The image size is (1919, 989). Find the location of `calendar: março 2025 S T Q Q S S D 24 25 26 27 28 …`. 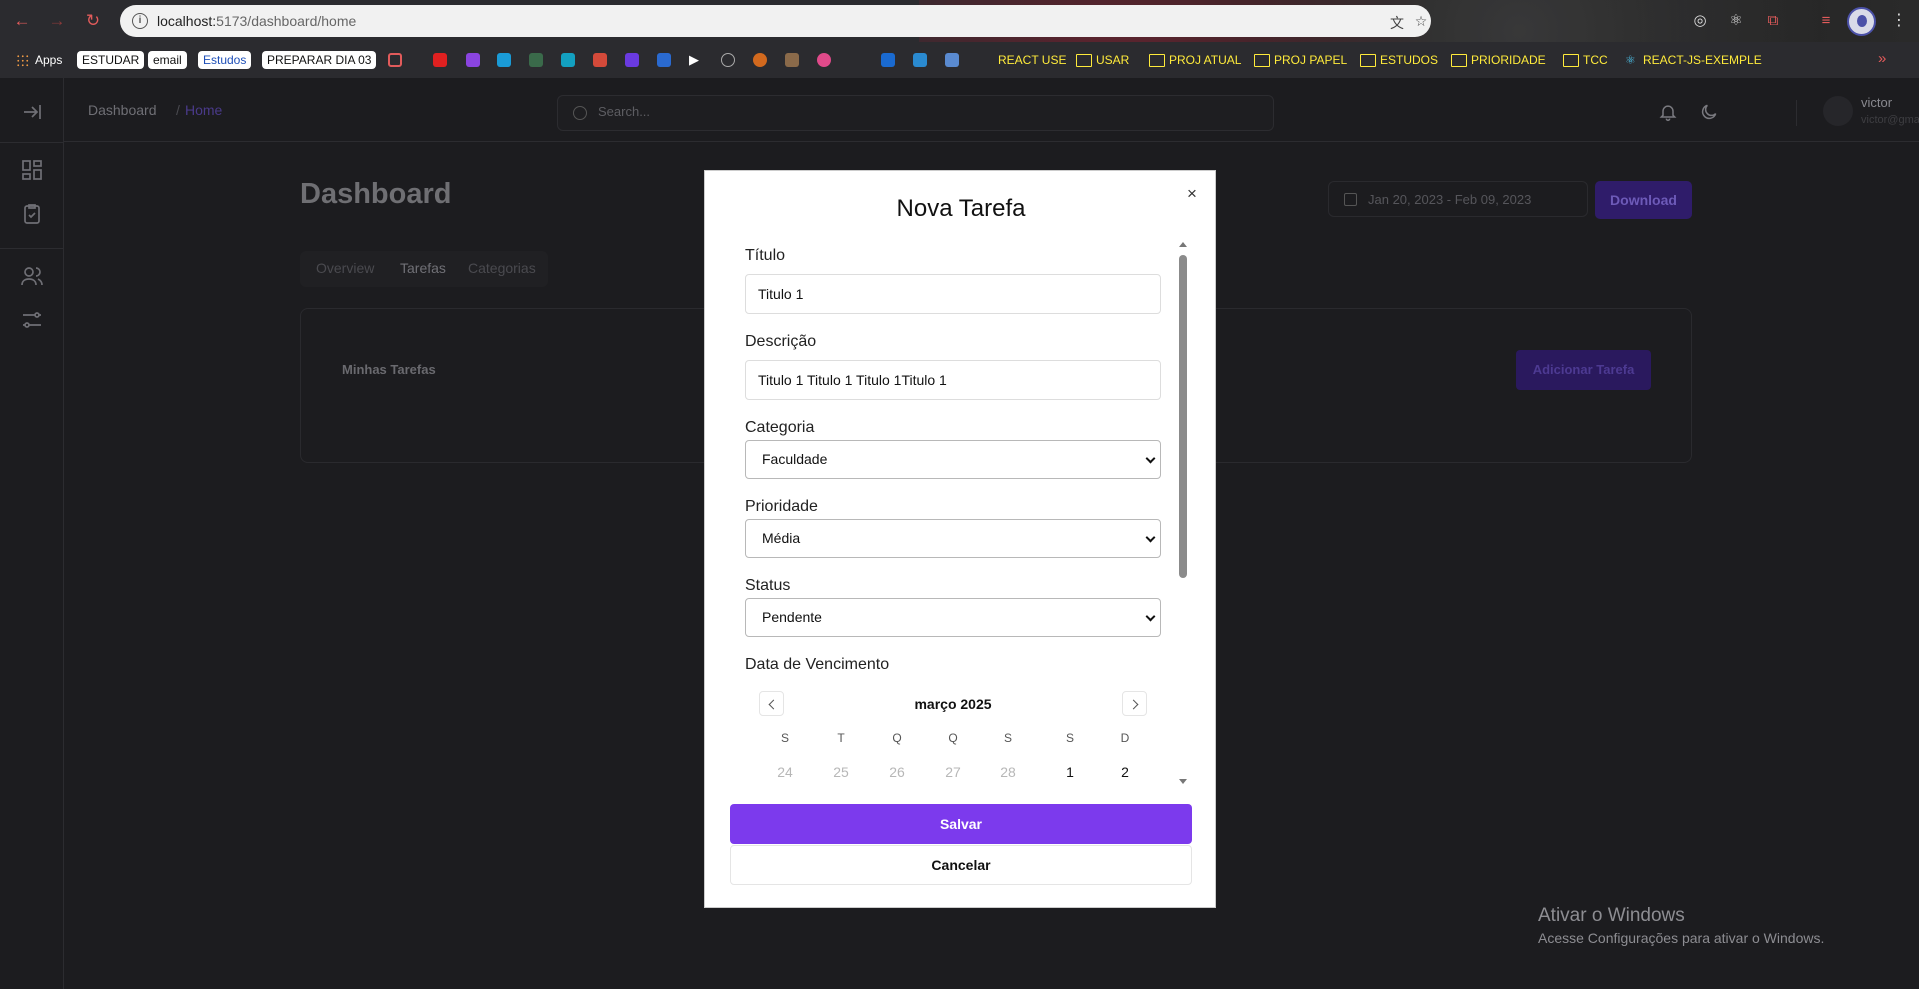

calendar: março 2025 S T Q Q S S D 24 25 26 27 28 … is located at coordinates (953, 739).